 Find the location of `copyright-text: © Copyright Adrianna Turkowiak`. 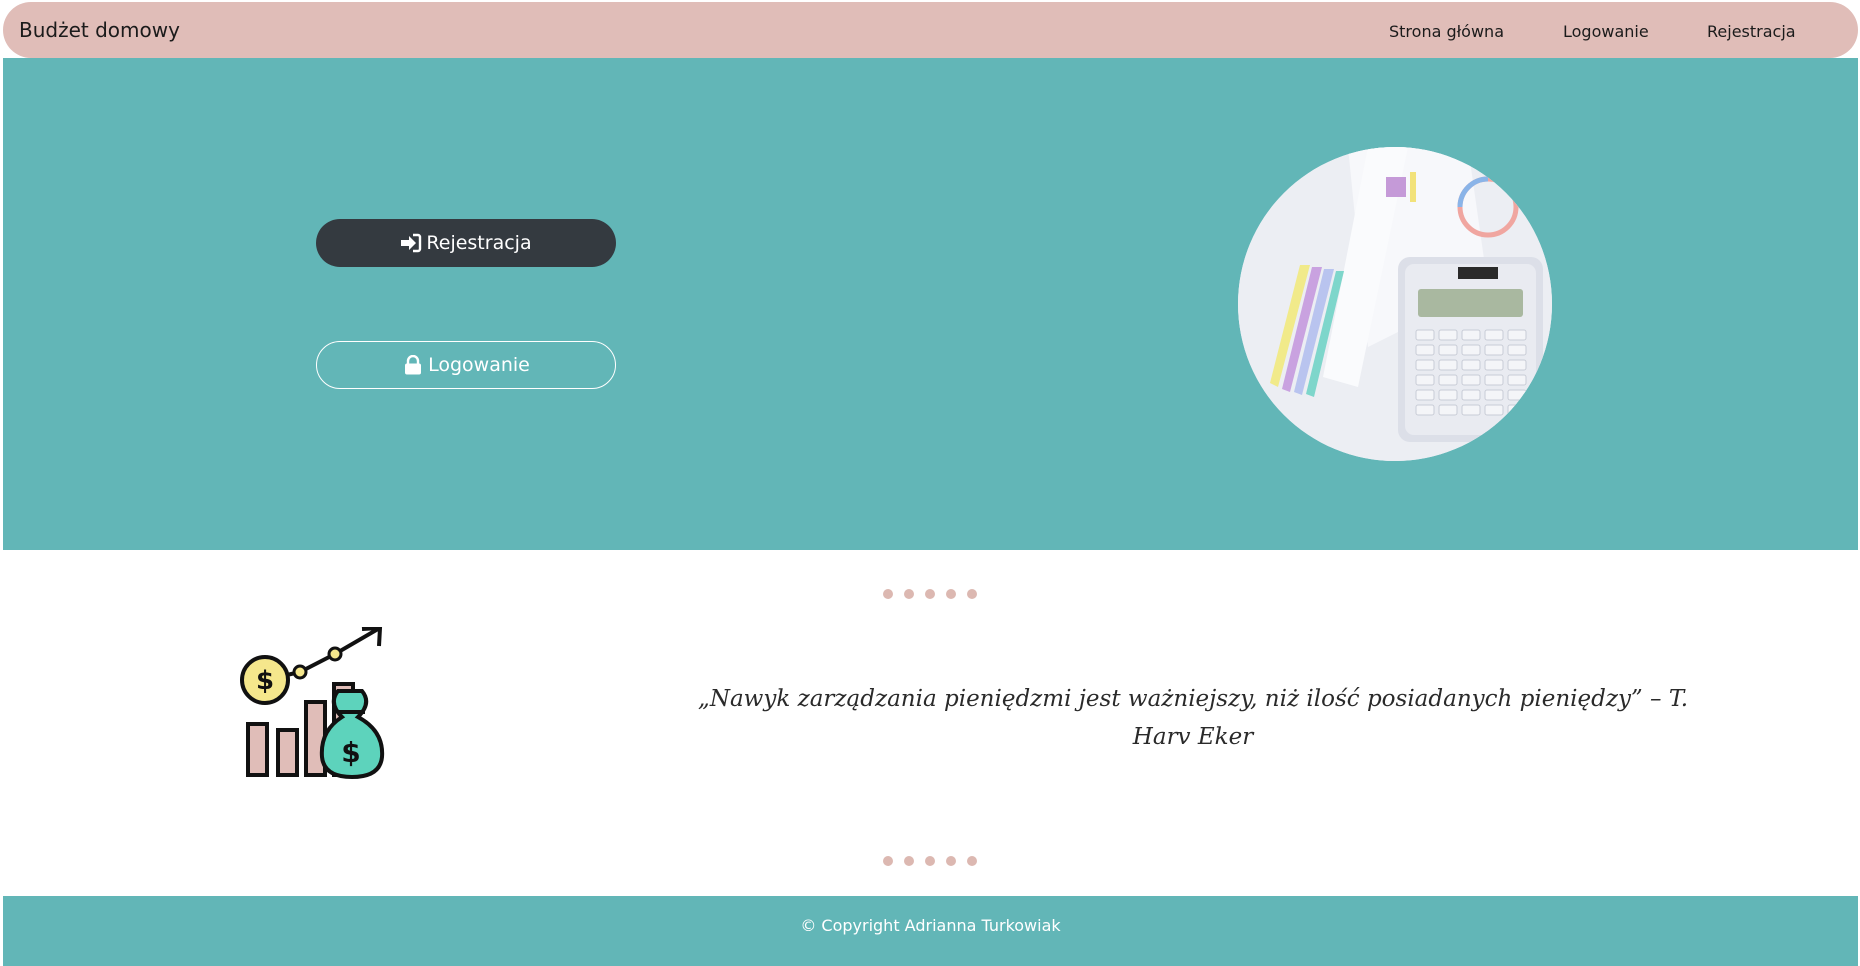

copyright-text: © Copyright Adrianna Turkowiak is located at coordinates (930, 925).